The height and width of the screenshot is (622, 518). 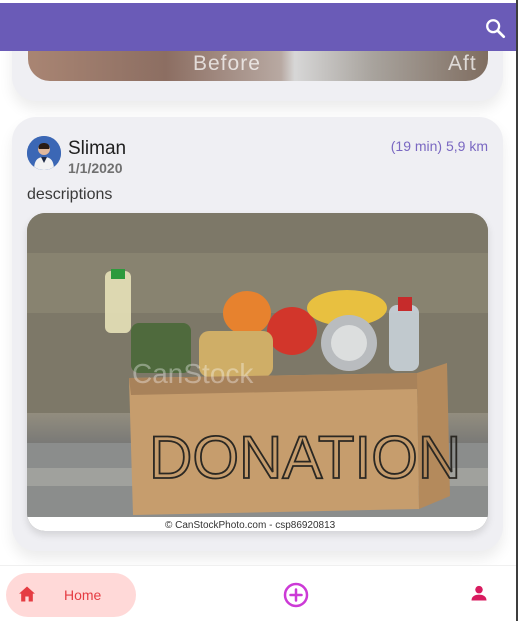 I want to click on avatar, so click(x=44, y=153).